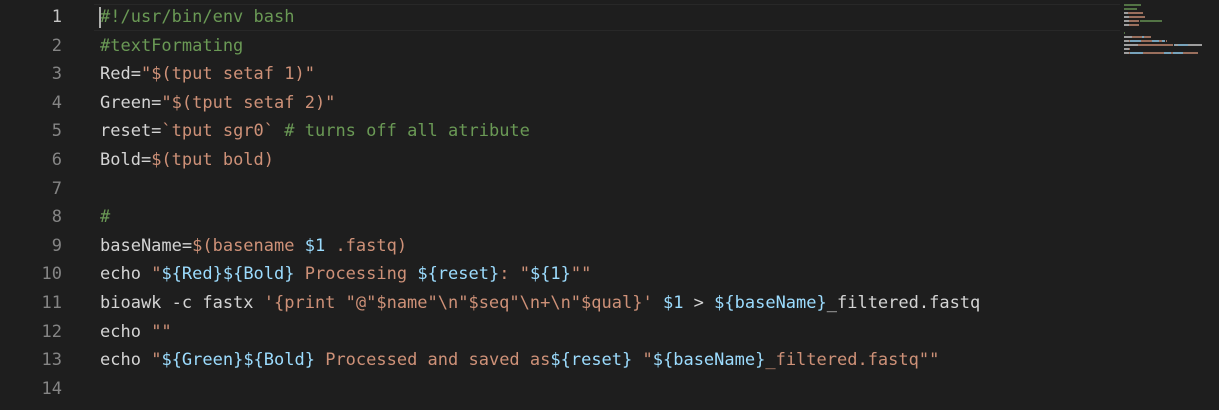  I want to click on line-number: 3, so click(56, 74).